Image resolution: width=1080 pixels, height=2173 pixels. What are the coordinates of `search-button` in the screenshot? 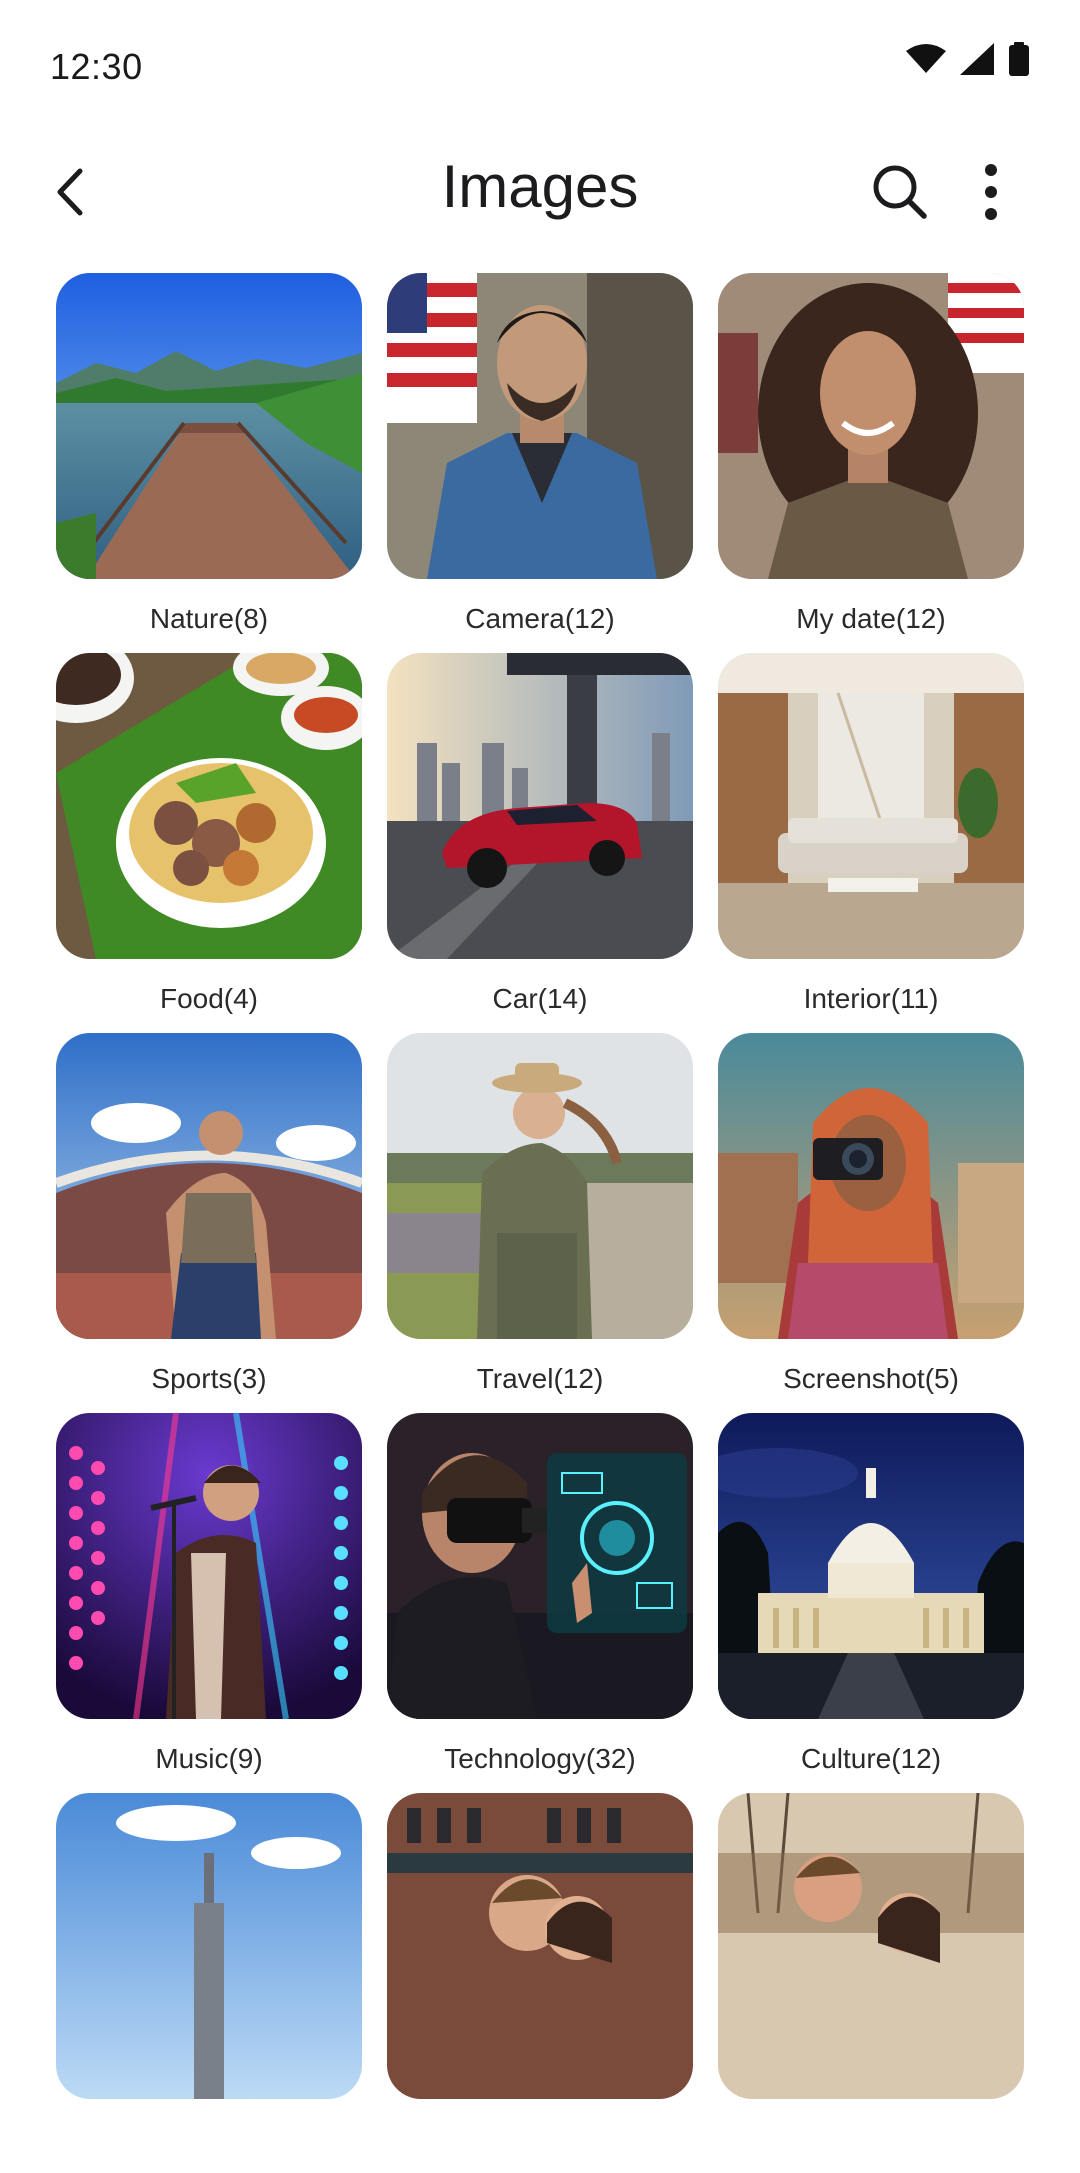 It's located at (900, 192).